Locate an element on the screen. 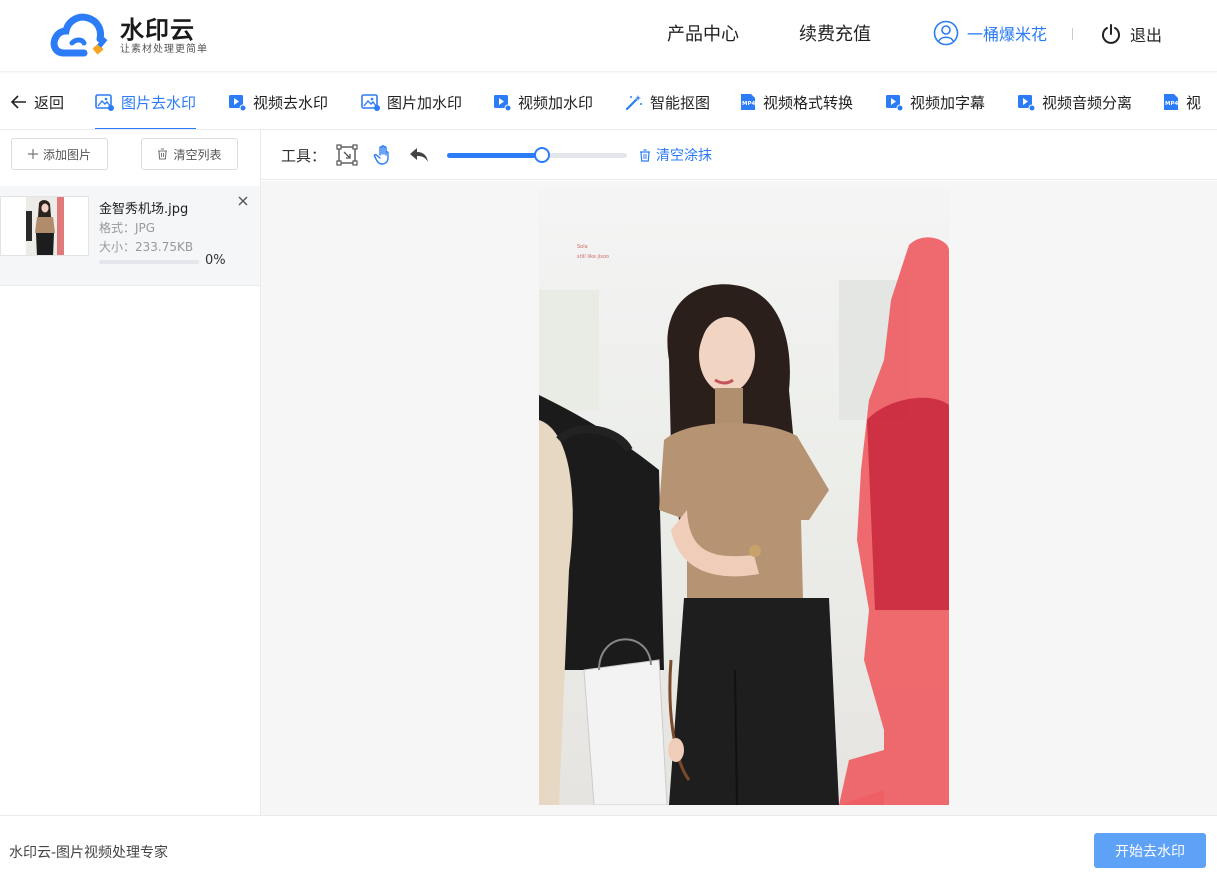 This screenshot has height=874, width=1217. hand-tool is located at coordinates (383, 155).